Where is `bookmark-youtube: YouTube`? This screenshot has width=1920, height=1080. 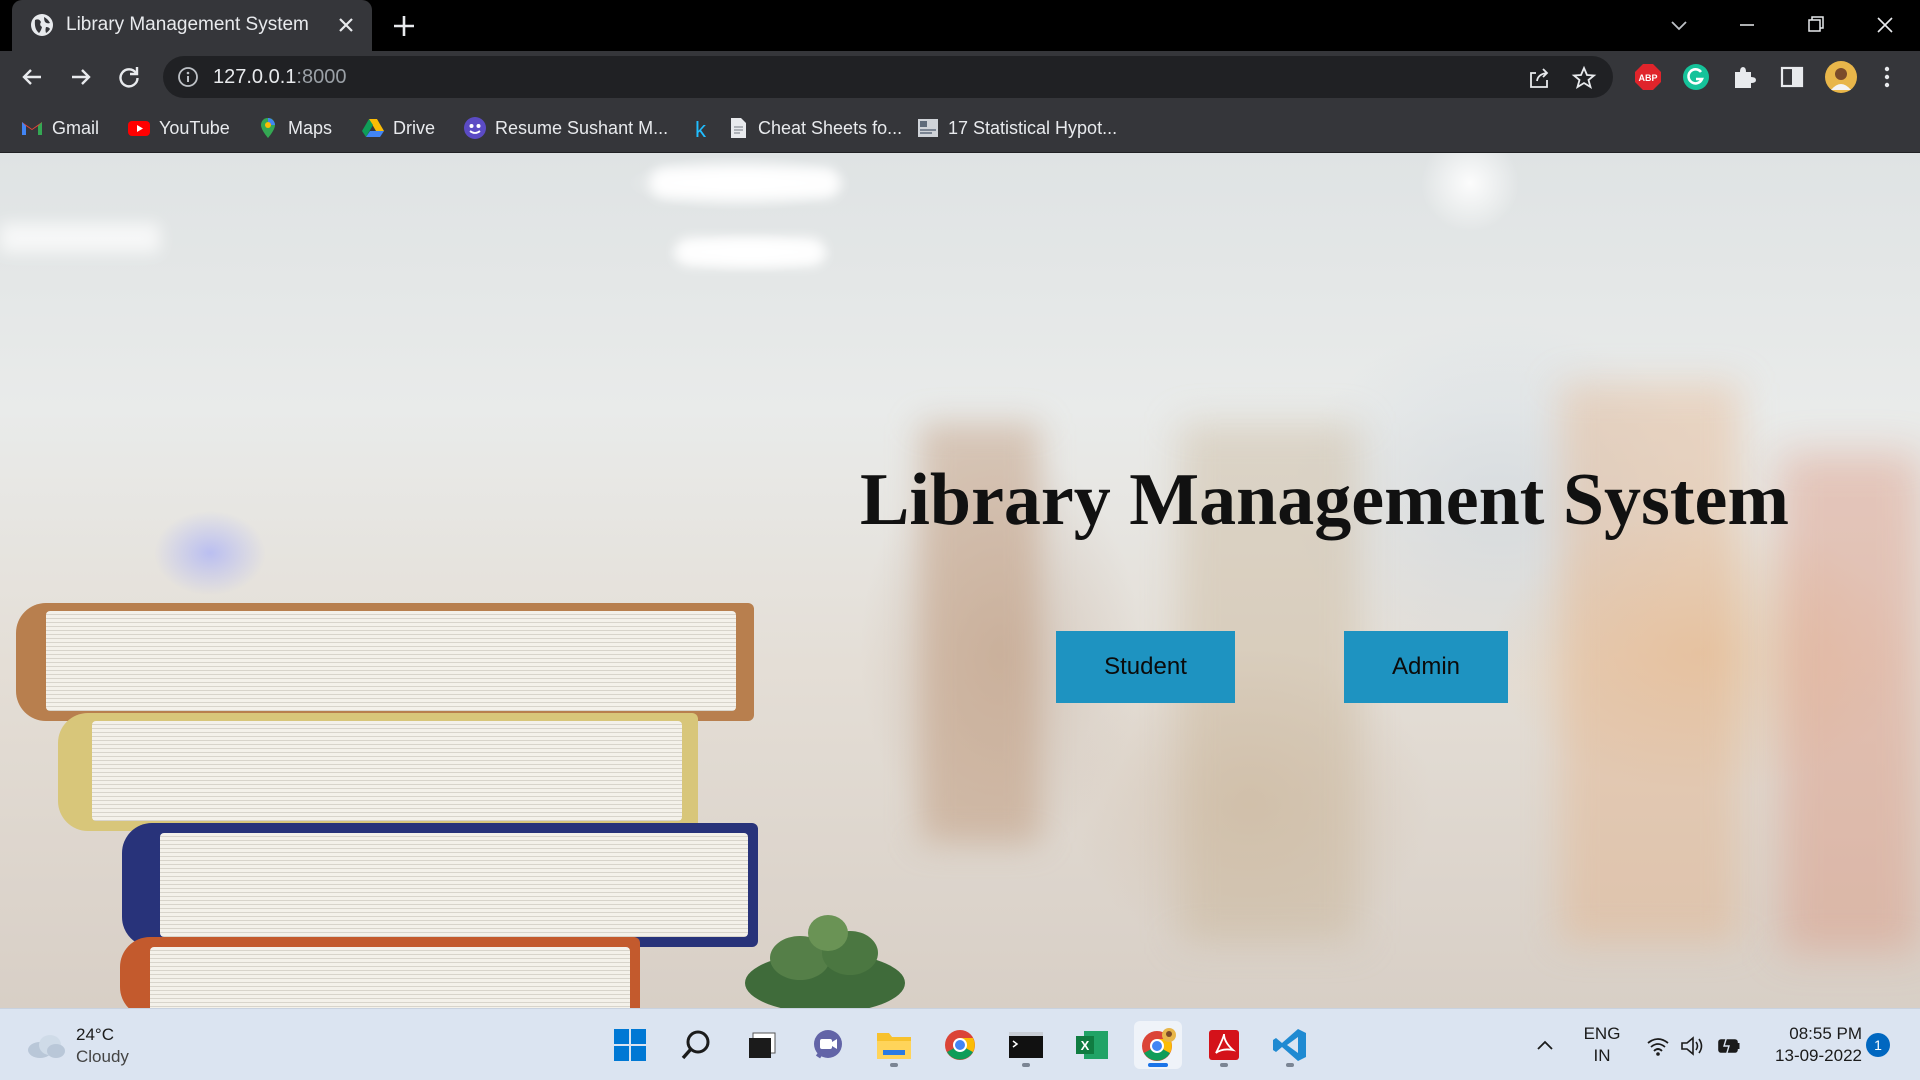
bookmark-youtube: YouTube is located at coordinates (178, 128).